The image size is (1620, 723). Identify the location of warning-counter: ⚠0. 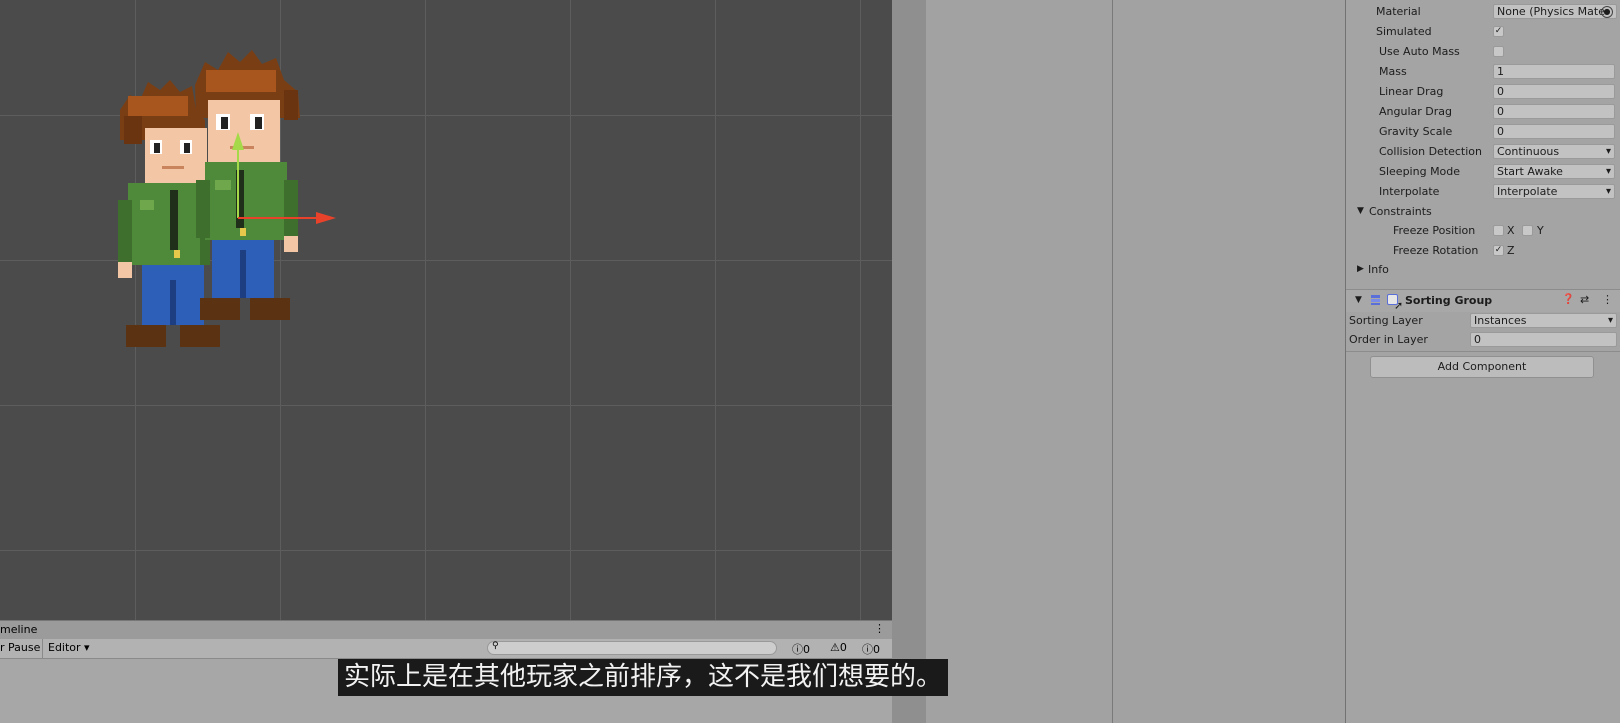
(838, 647).